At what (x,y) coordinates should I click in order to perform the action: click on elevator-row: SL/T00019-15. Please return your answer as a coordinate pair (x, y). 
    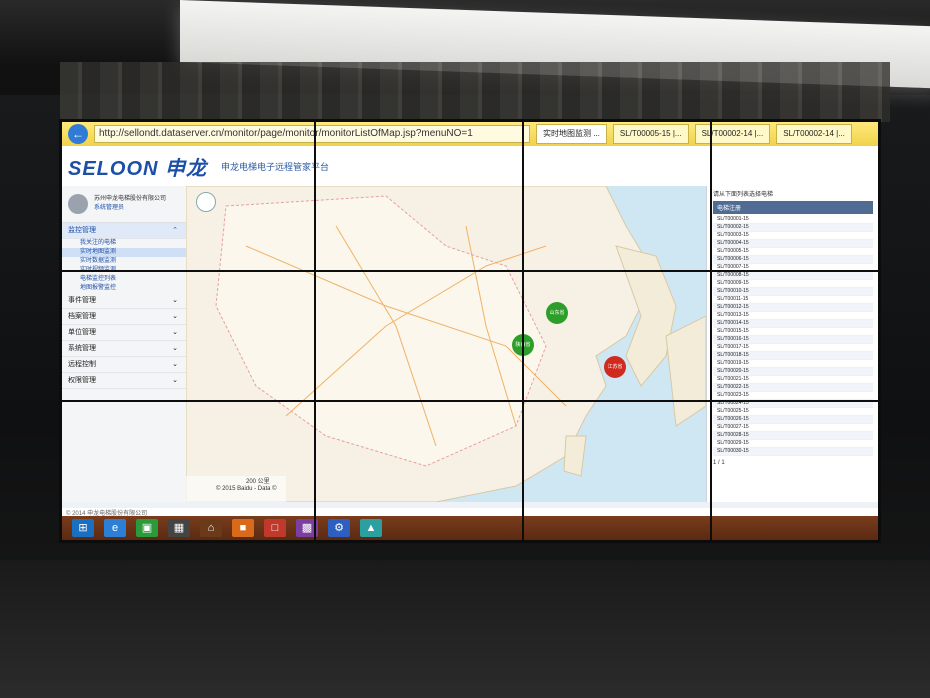
    Looking at the image, I should click on (793, 364).